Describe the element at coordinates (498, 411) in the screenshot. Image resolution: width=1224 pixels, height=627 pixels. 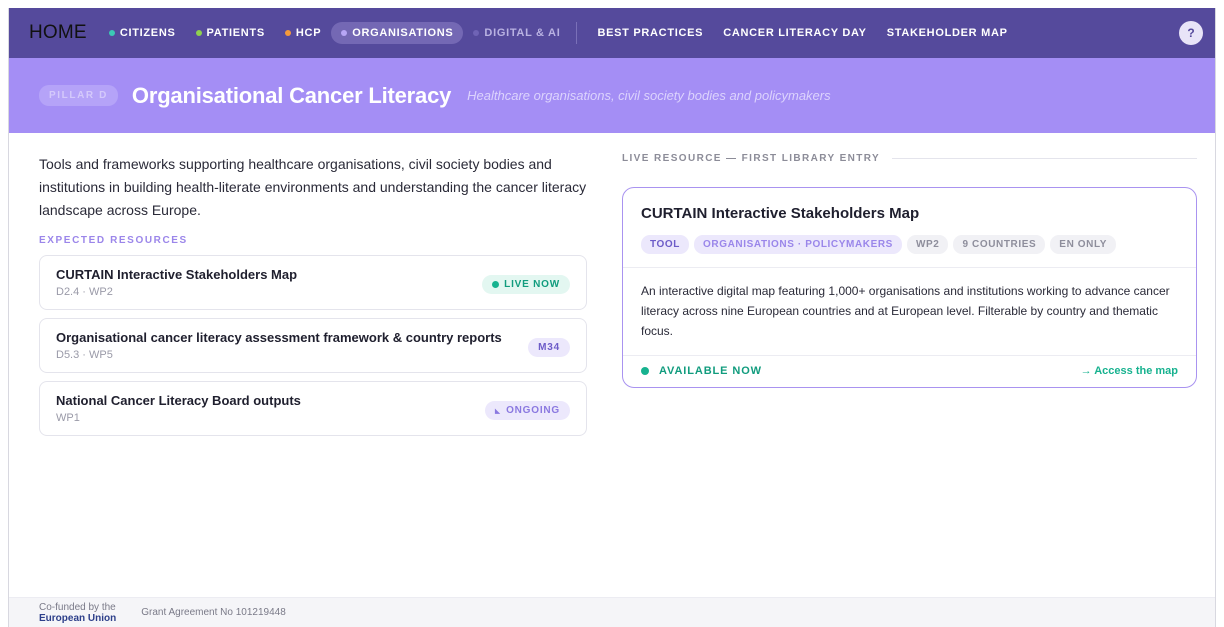
I see `progress-icon: ◣` at that location.